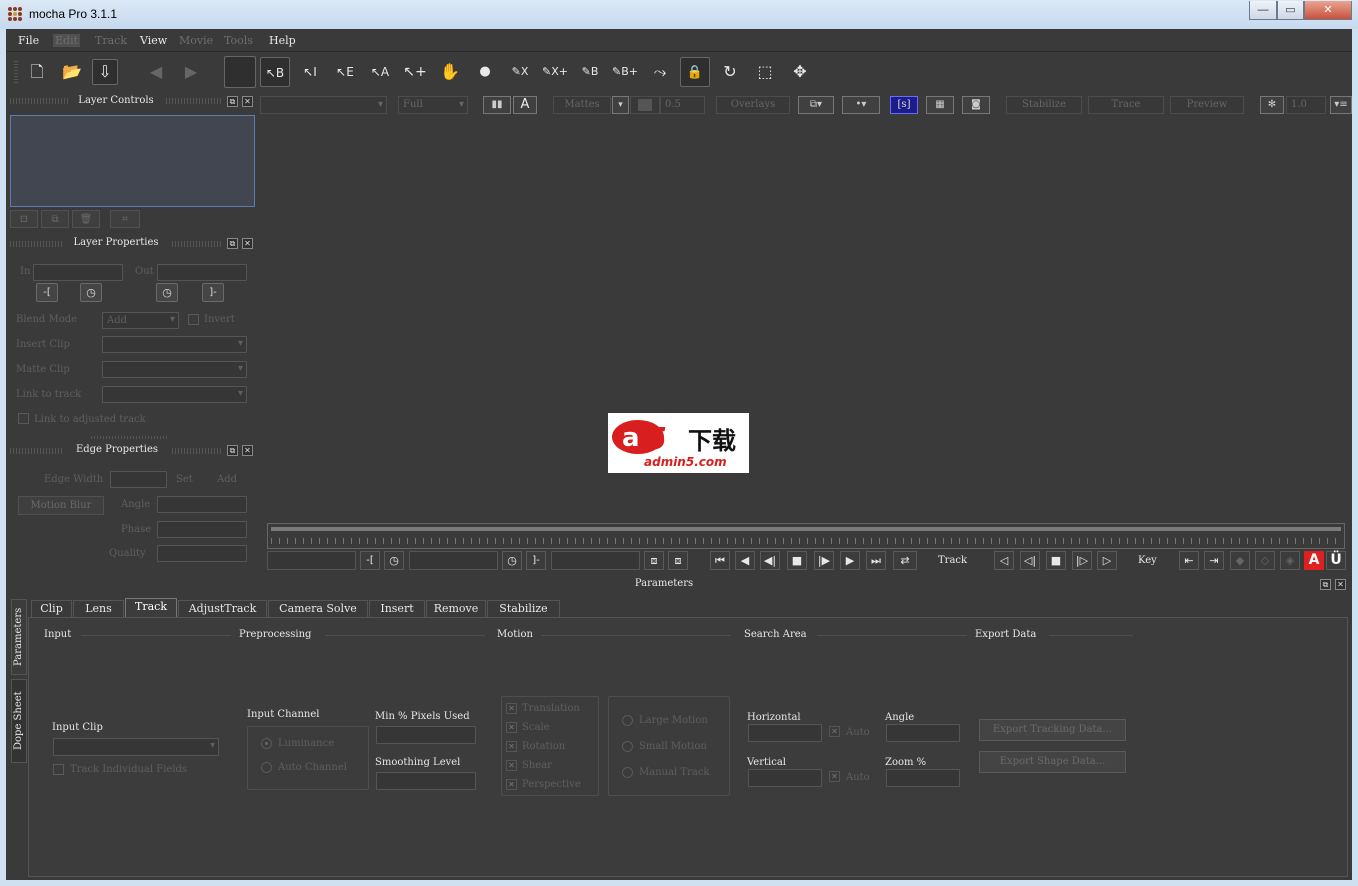 Image resolution: width=1358 pixels, height=886 pixels. I want to click on set-out-button: ]-, so click(213, 292).